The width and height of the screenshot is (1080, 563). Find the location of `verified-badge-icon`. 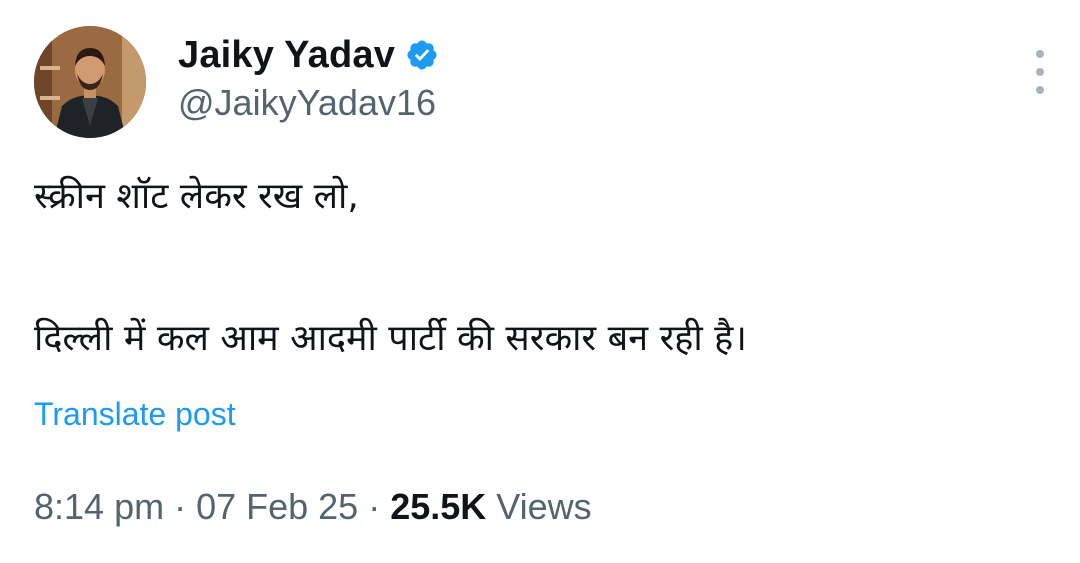

verified-badge-icon is located at coordinates (422, 55).